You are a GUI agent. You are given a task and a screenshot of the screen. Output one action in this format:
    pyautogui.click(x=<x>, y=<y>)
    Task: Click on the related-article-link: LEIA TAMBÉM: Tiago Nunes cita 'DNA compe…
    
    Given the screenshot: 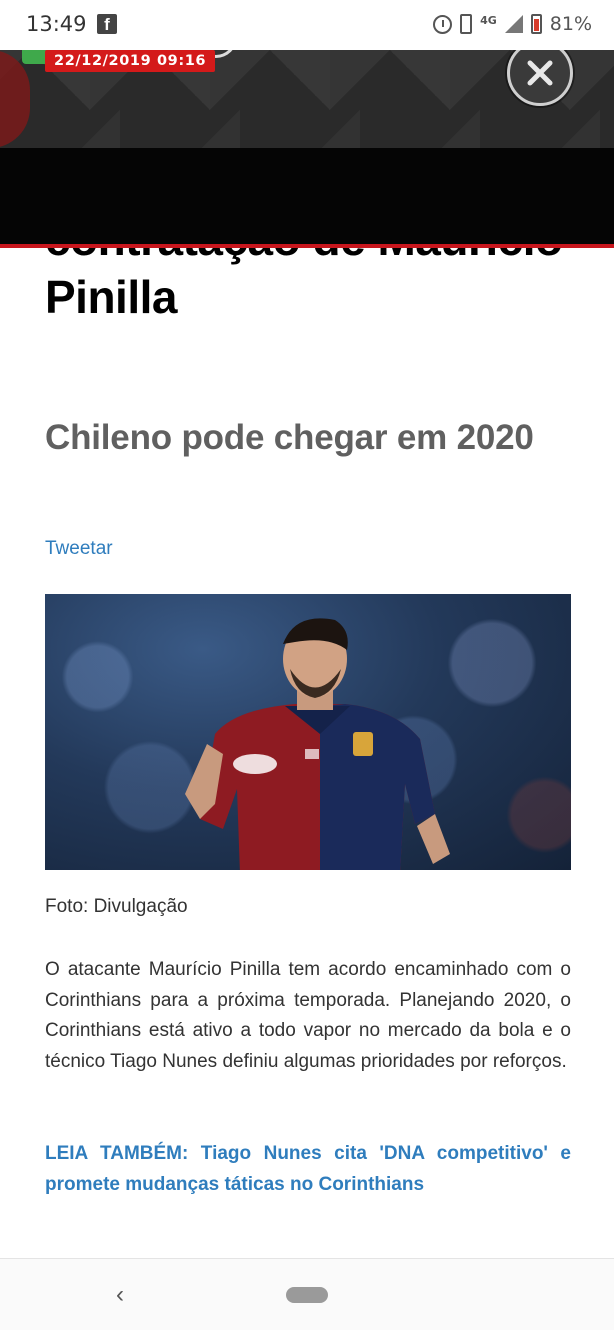 What is the action you would take?
    pyautogui.click(x=308, y=1169)
    